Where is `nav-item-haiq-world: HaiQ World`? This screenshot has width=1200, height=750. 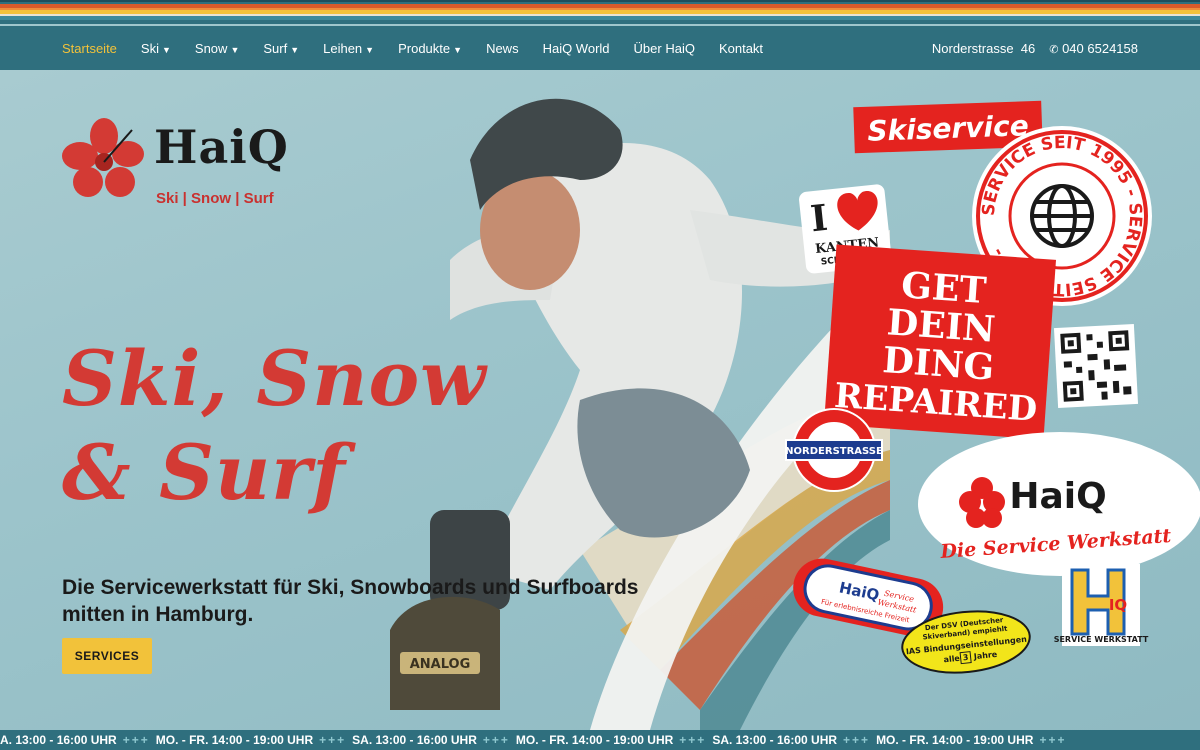 nav-item-haiq-world: HaiQ World is located at coordinates (576, 48).